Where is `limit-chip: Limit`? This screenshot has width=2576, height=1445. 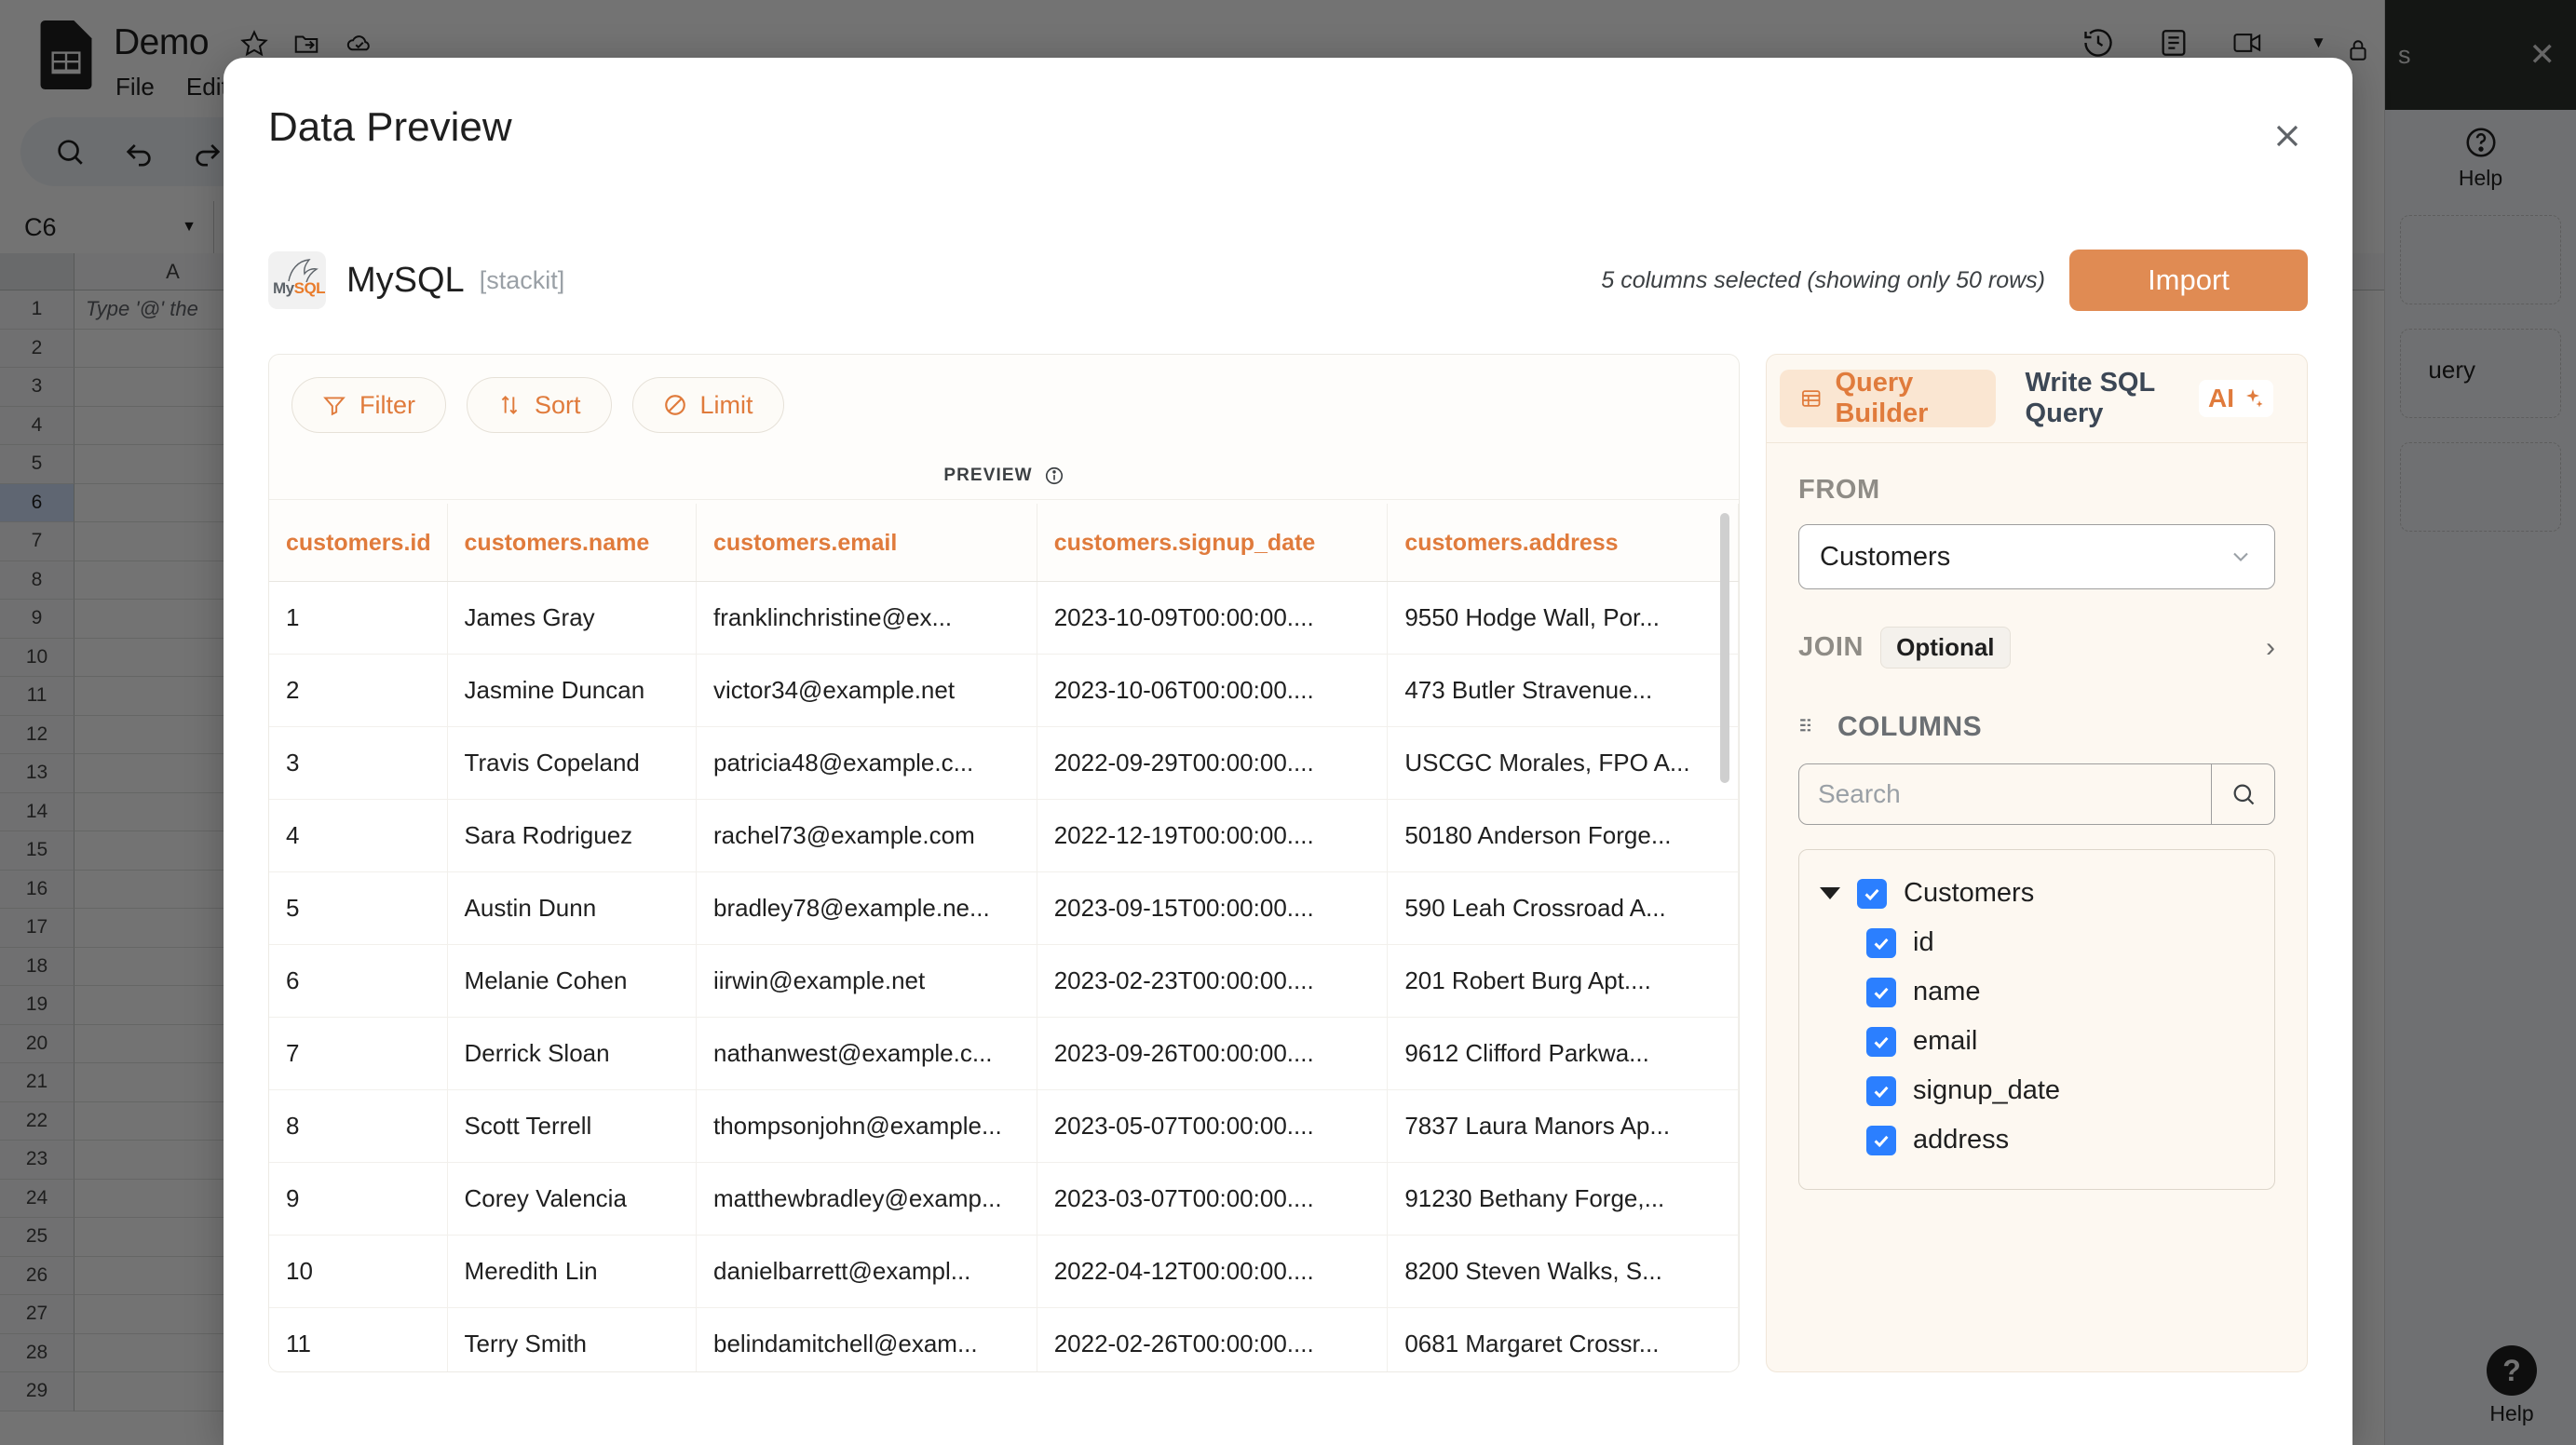
limit-chip: Limit is located at coordinates (707, 405).